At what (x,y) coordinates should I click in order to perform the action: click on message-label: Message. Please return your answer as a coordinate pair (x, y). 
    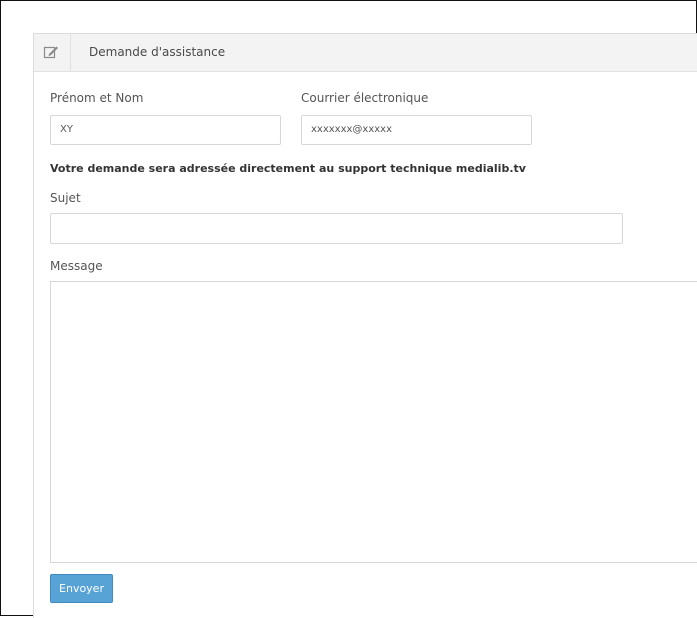
    Looking at the image, I should click on (76, 266).